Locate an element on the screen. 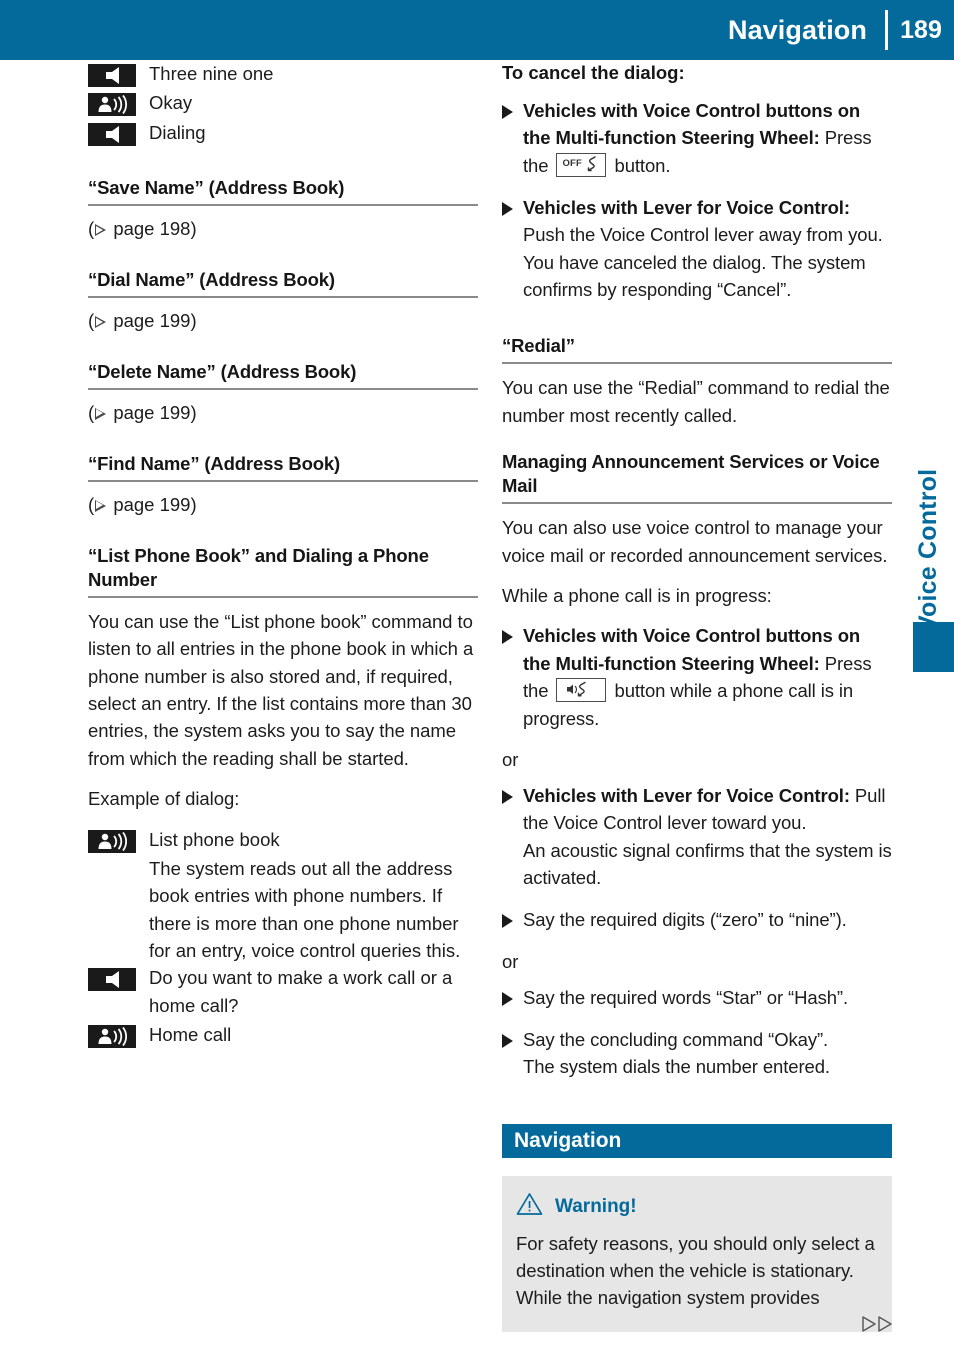  section-heading-delete-name: “Delete Name” (Address Book) is located at coordinates (283, 375).